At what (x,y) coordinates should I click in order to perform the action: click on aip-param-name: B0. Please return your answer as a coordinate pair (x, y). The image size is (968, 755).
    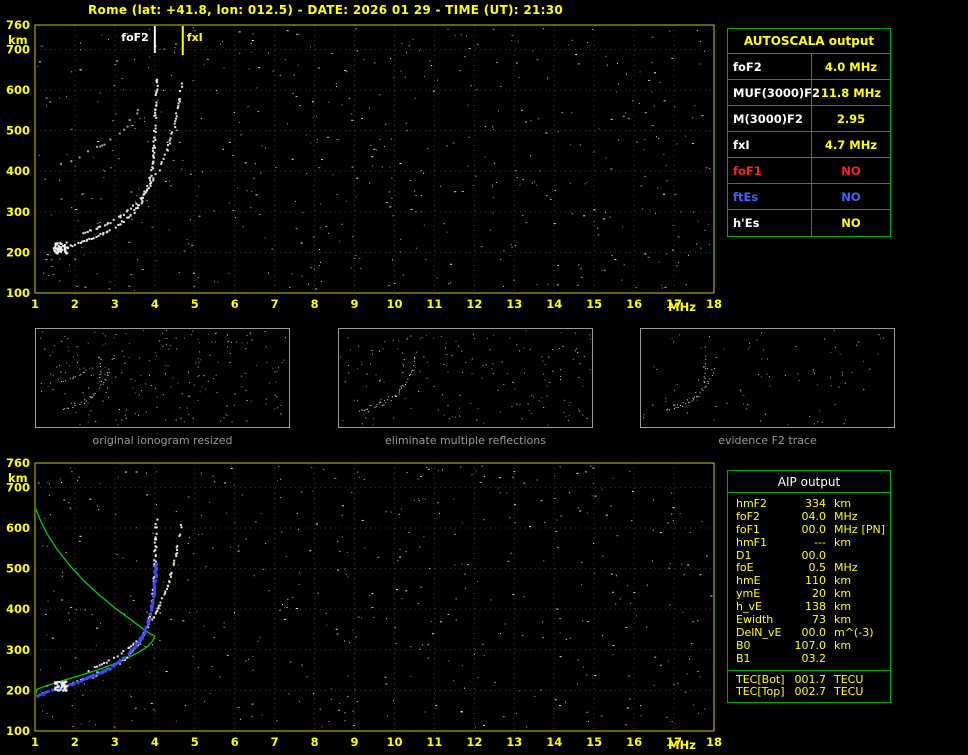
    Looking at the image, I should click on (743, 645).